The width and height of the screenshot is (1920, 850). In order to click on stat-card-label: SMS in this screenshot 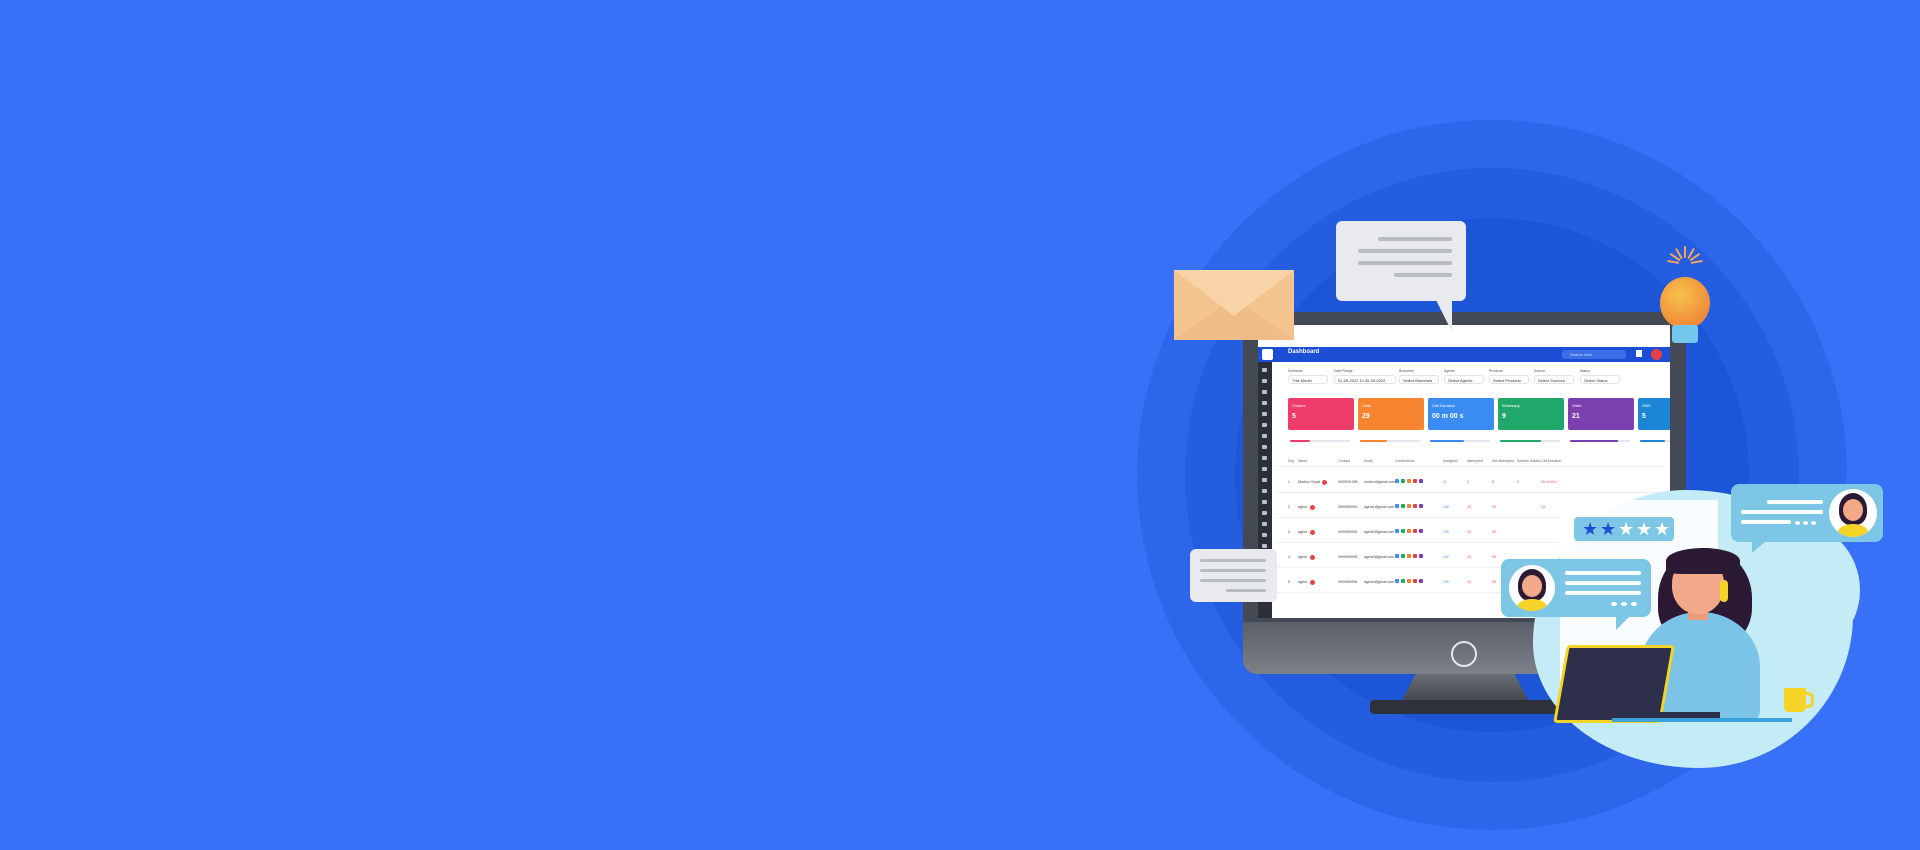, I will do `click(1646, 405)`.